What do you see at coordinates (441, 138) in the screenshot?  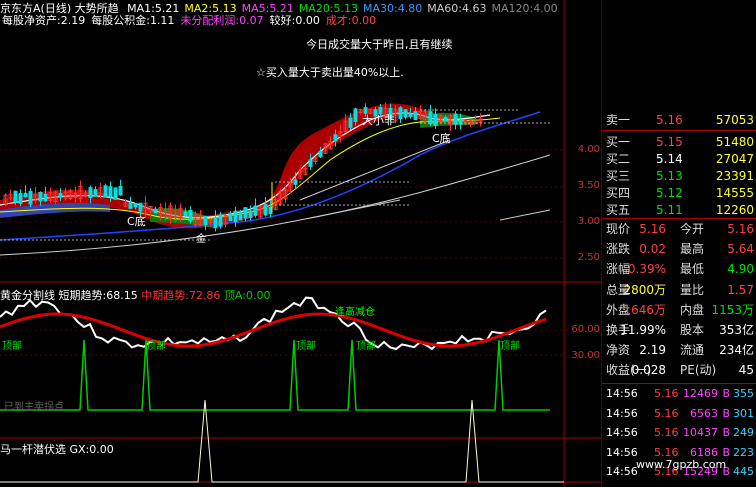 I see `c-bottom-label-2: C底` at bounding box center [441, 138].